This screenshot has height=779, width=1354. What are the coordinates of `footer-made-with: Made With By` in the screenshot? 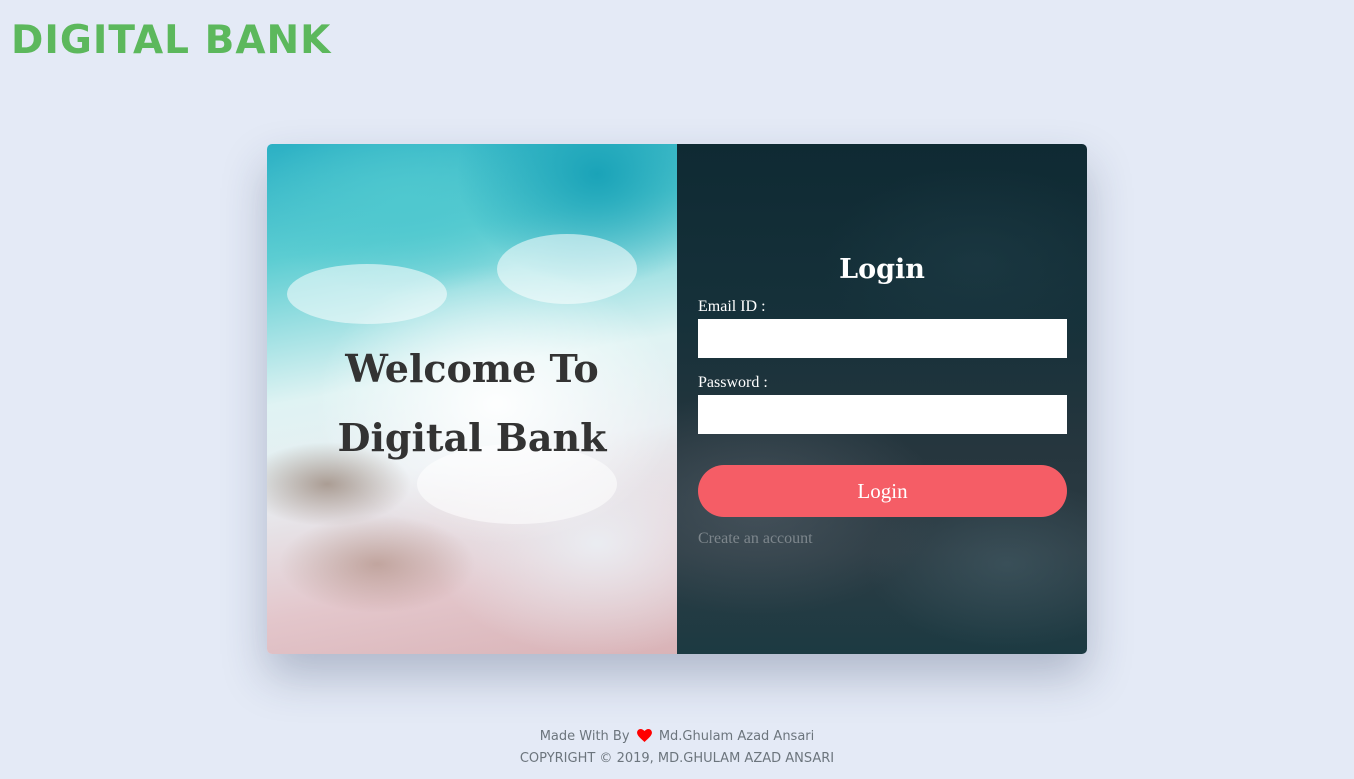 It's located at (584, 736).